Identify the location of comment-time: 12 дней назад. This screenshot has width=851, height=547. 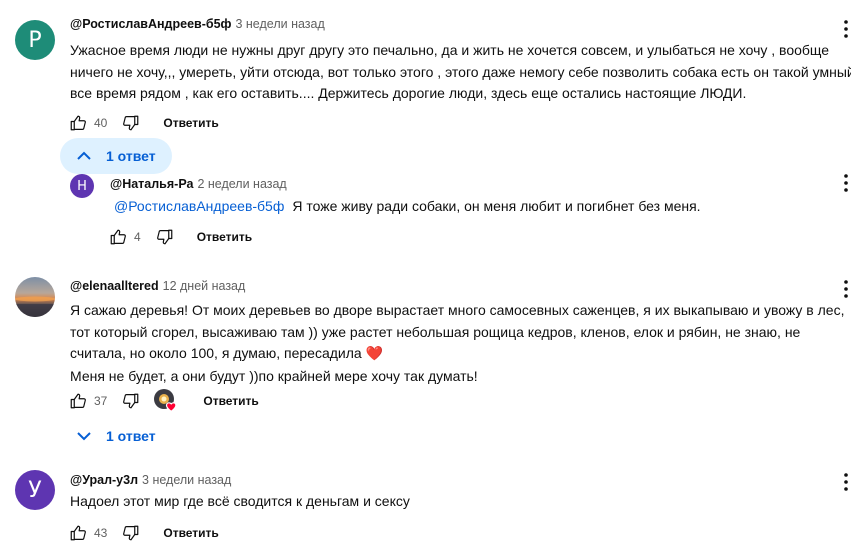
(204, 286).